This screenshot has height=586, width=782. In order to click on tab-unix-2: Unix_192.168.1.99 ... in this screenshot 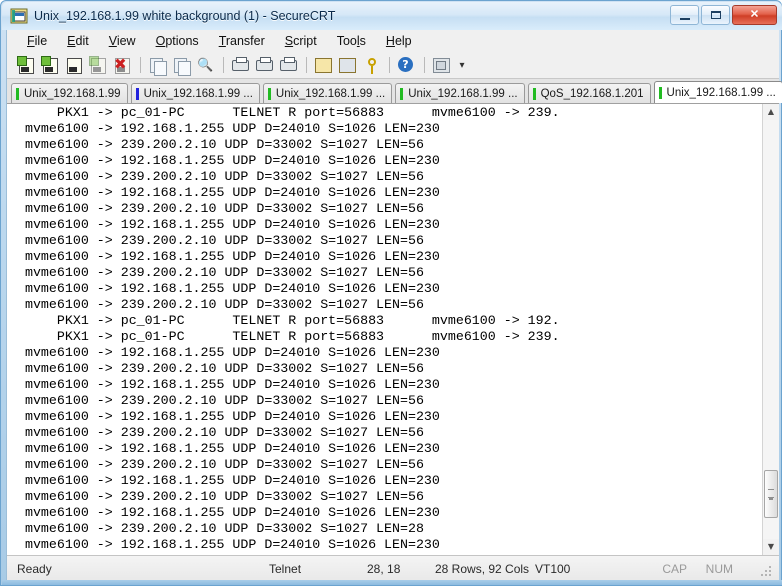, I will do `click(195, 93)`.